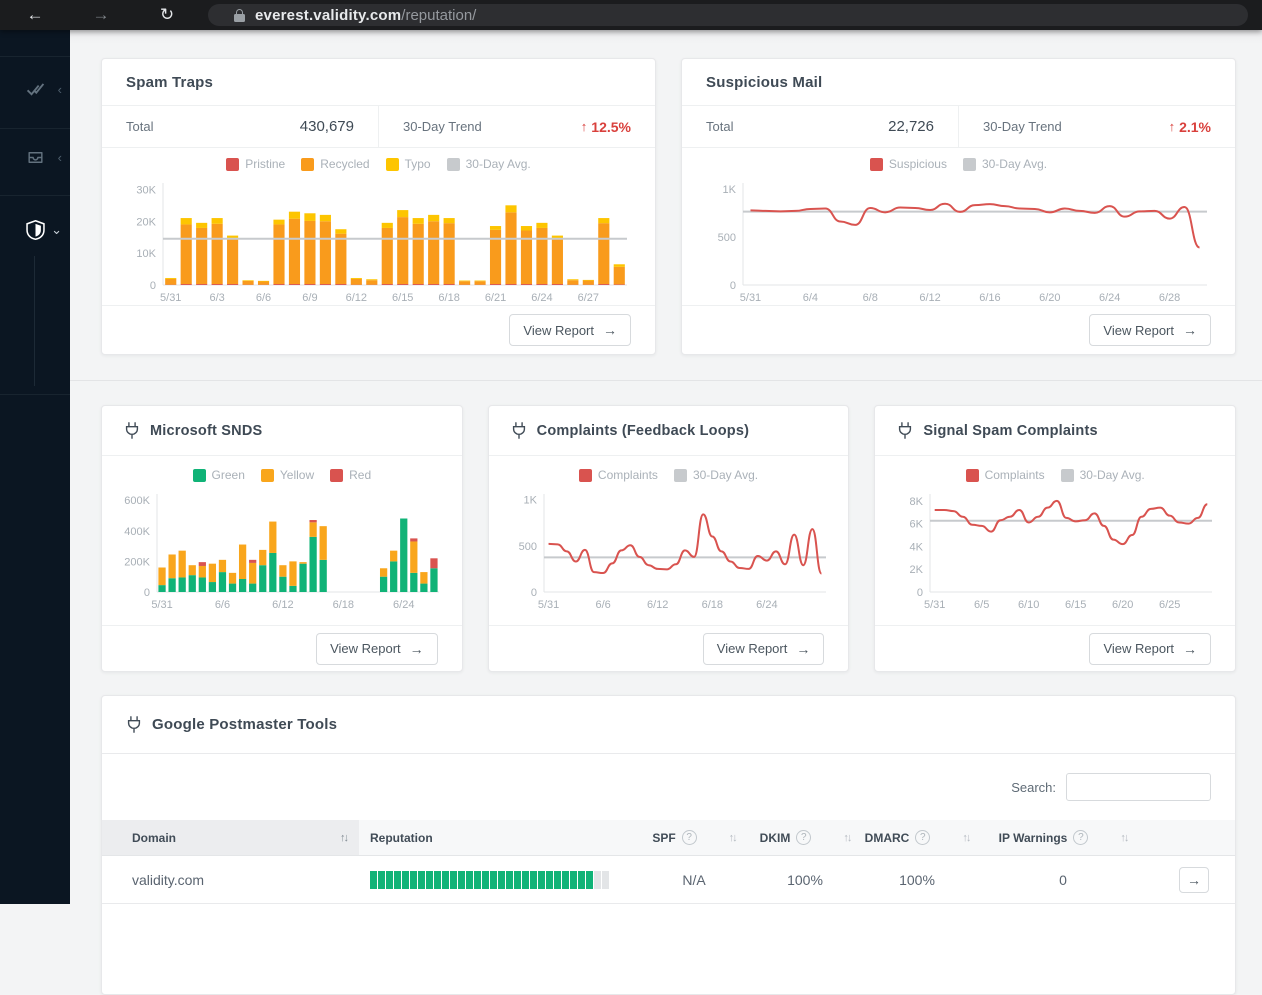 This screenshot has height=995, width=1262. I want to click on table-row: validity.com N/A 100% 100% 0 →, so click(668, 880).